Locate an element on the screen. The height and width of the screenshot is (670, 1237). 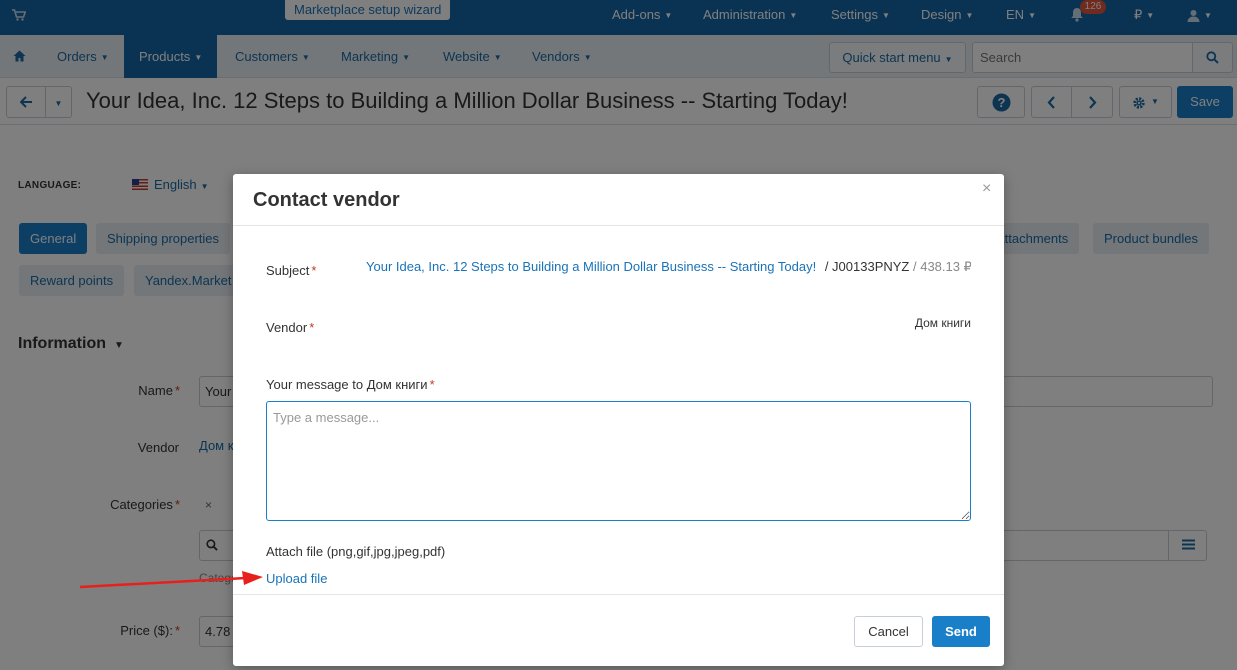
vendor-label: Vendor * is located at coordinates (290, 327).